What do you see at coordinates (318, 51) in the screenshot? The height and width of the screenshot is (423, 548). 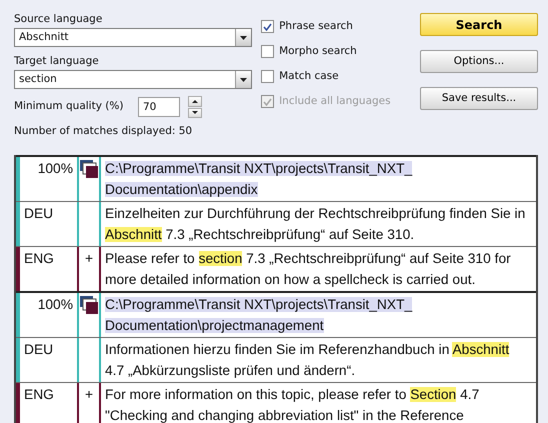 I see `checkbox-label: Morpho search` at bounding box center [318, 51].